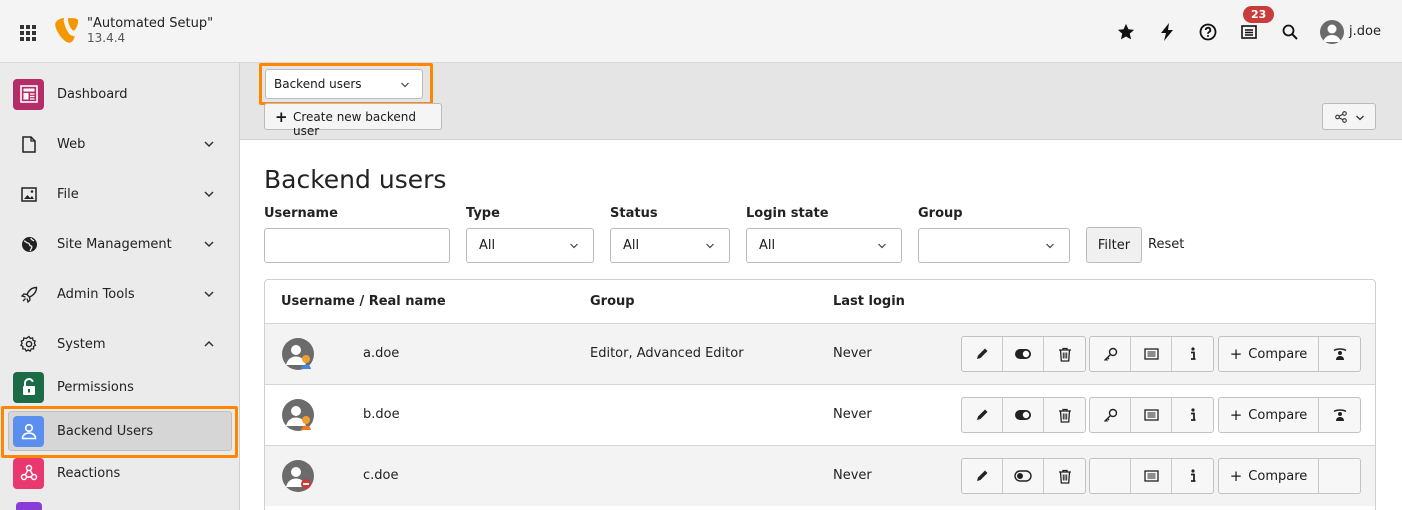  What do you see at coordinates (209, 344) in the screenshot?
I see `chevron-up-icon` at bounding box center [209, 344].